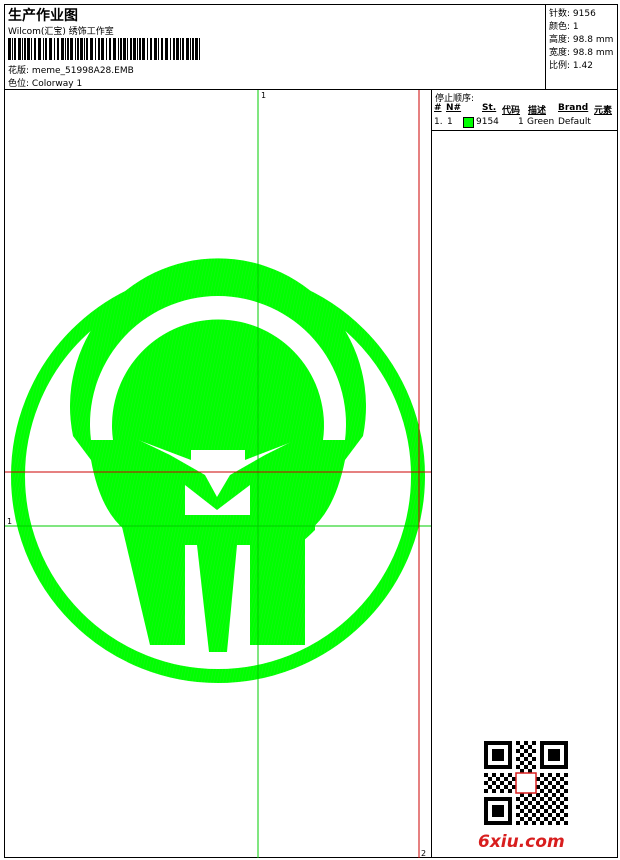 This screenshot has height=860, width=620. I want to click on row-description: Green, so click(541, 122).